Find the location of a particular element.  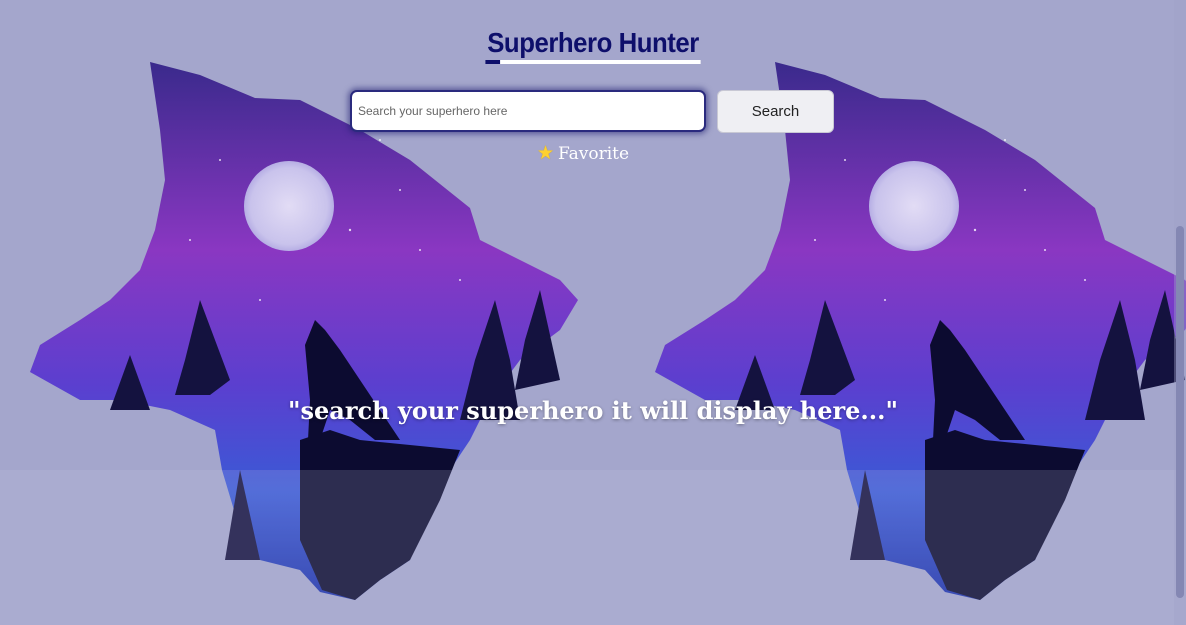

header: Superhero Hunter is located at coordinates (593, 45).